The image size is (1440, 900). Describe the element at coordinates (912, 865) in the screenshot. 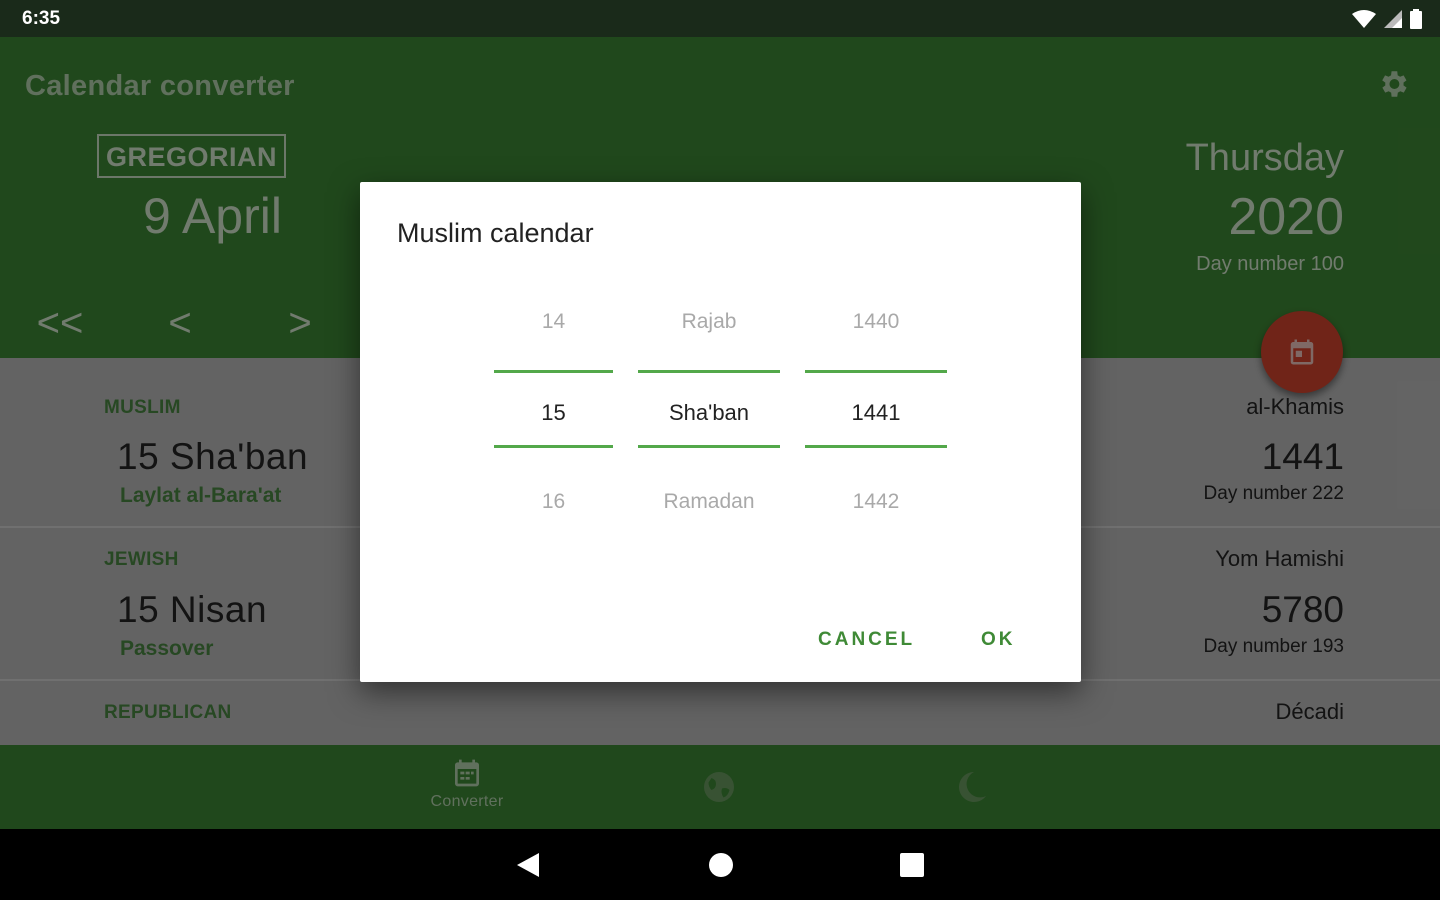

I see `recents-icon` at that location.